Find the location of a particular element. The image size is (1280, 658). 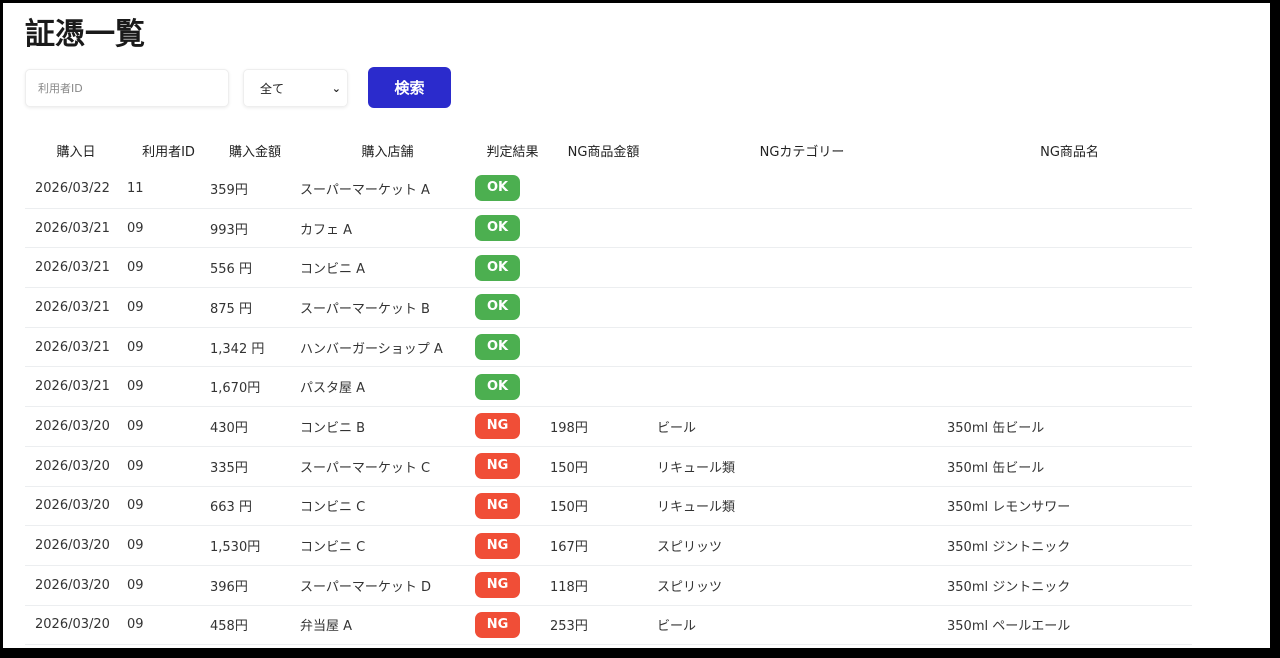

table-row: 2026/03/21 09 556 円 コンビニ A OK is located at coordinates (608, 268).